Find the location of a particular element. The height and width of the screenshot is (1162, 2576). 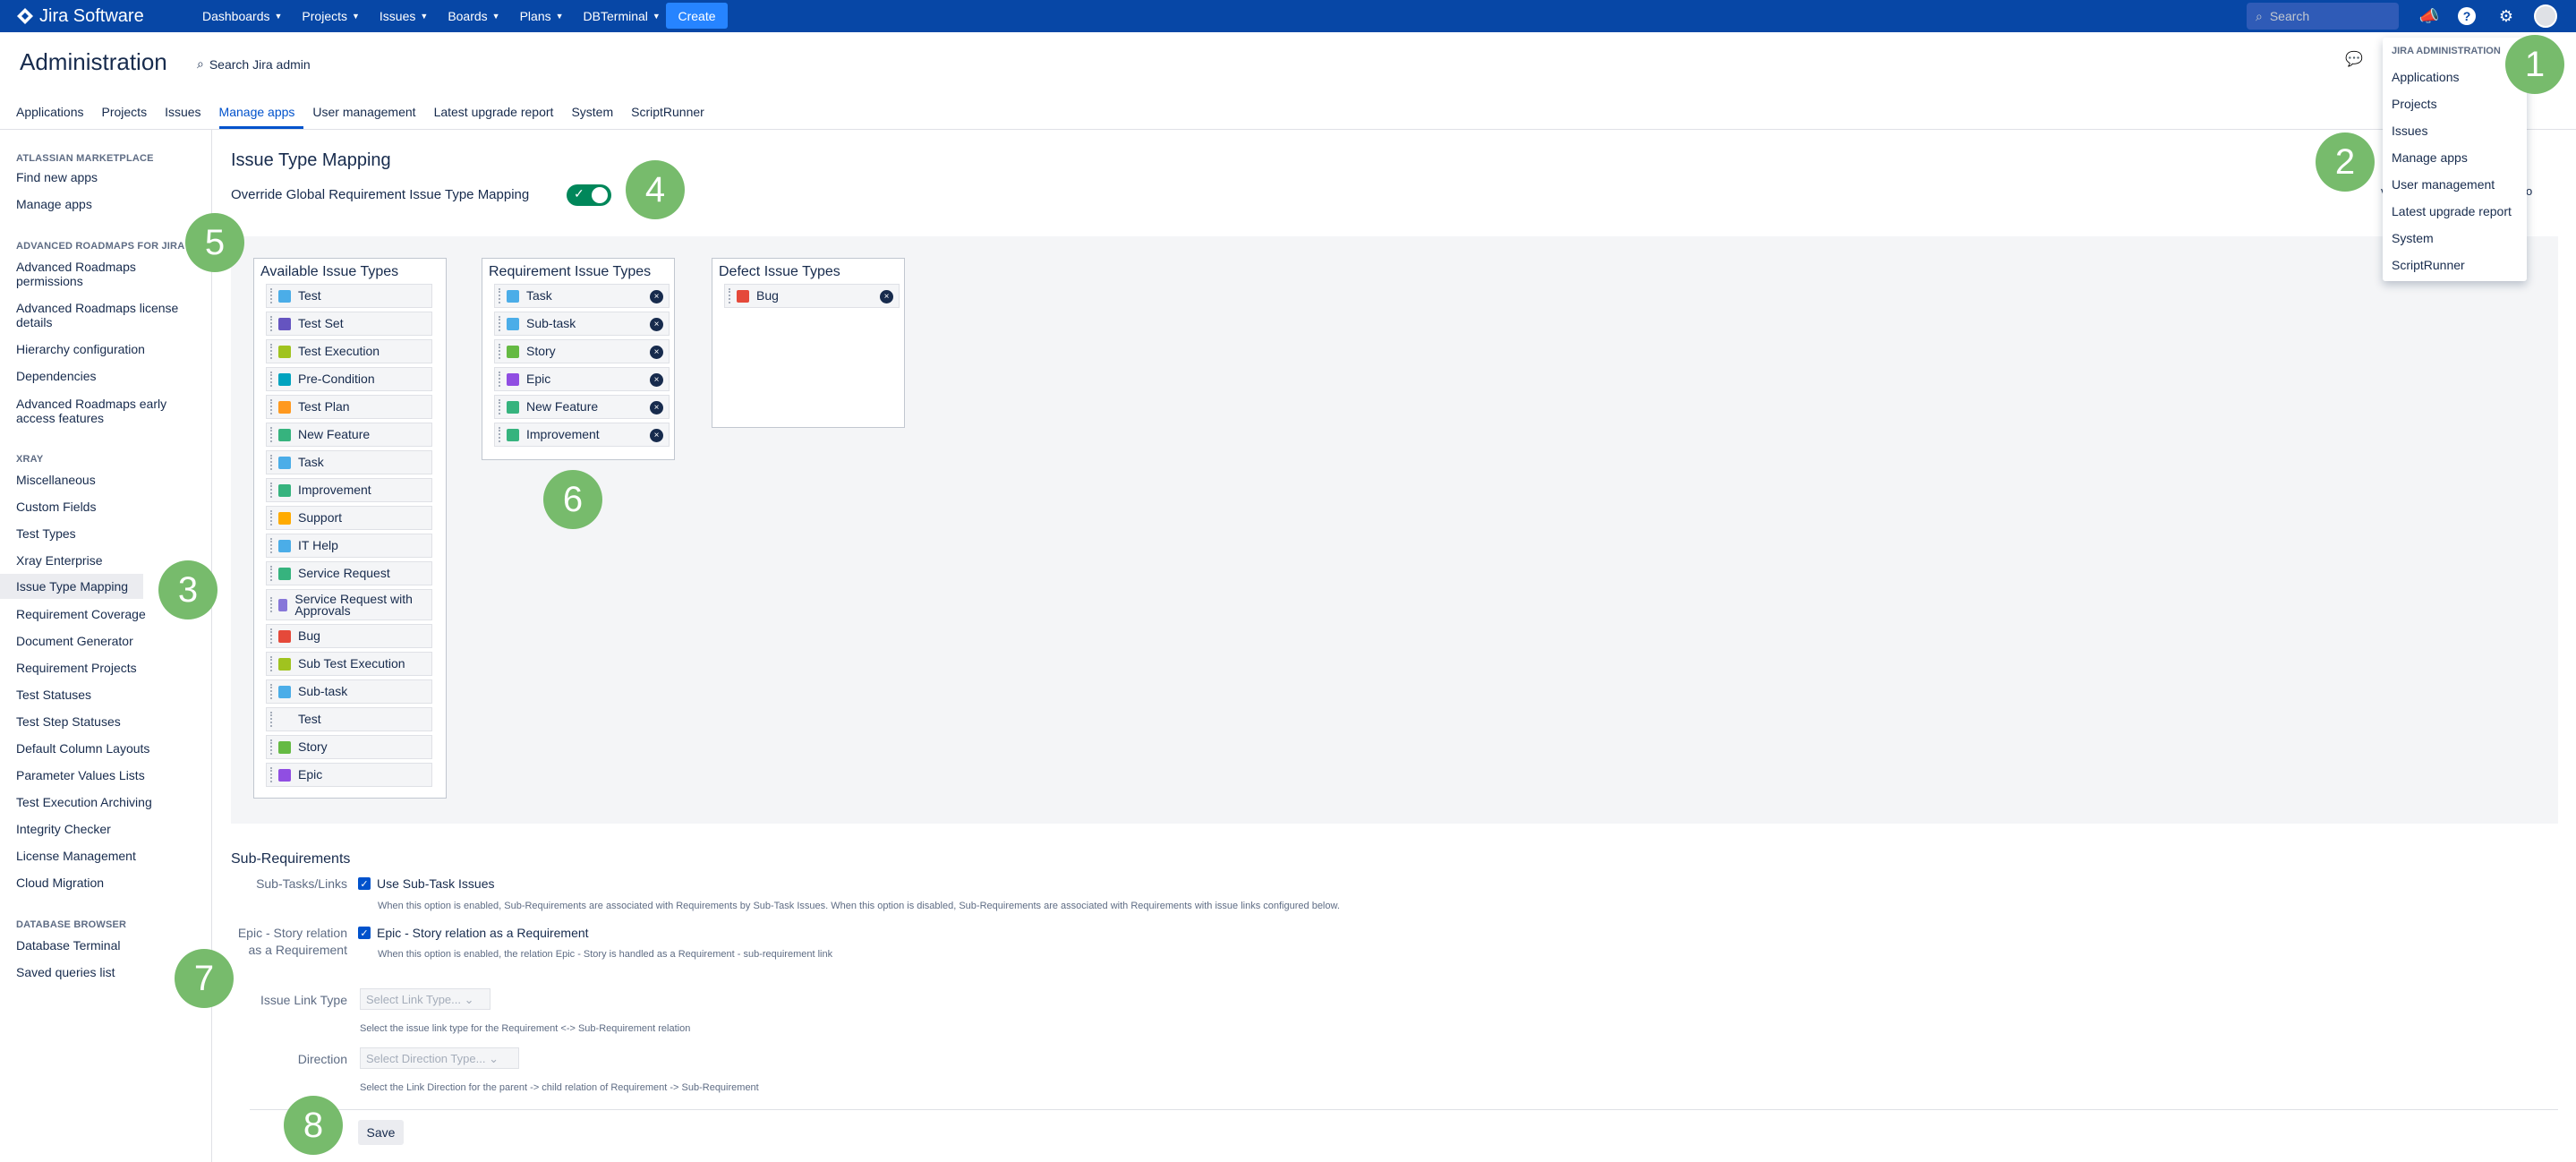

sidebar-item-license-management: License Management is located at coordinates (105, 856).